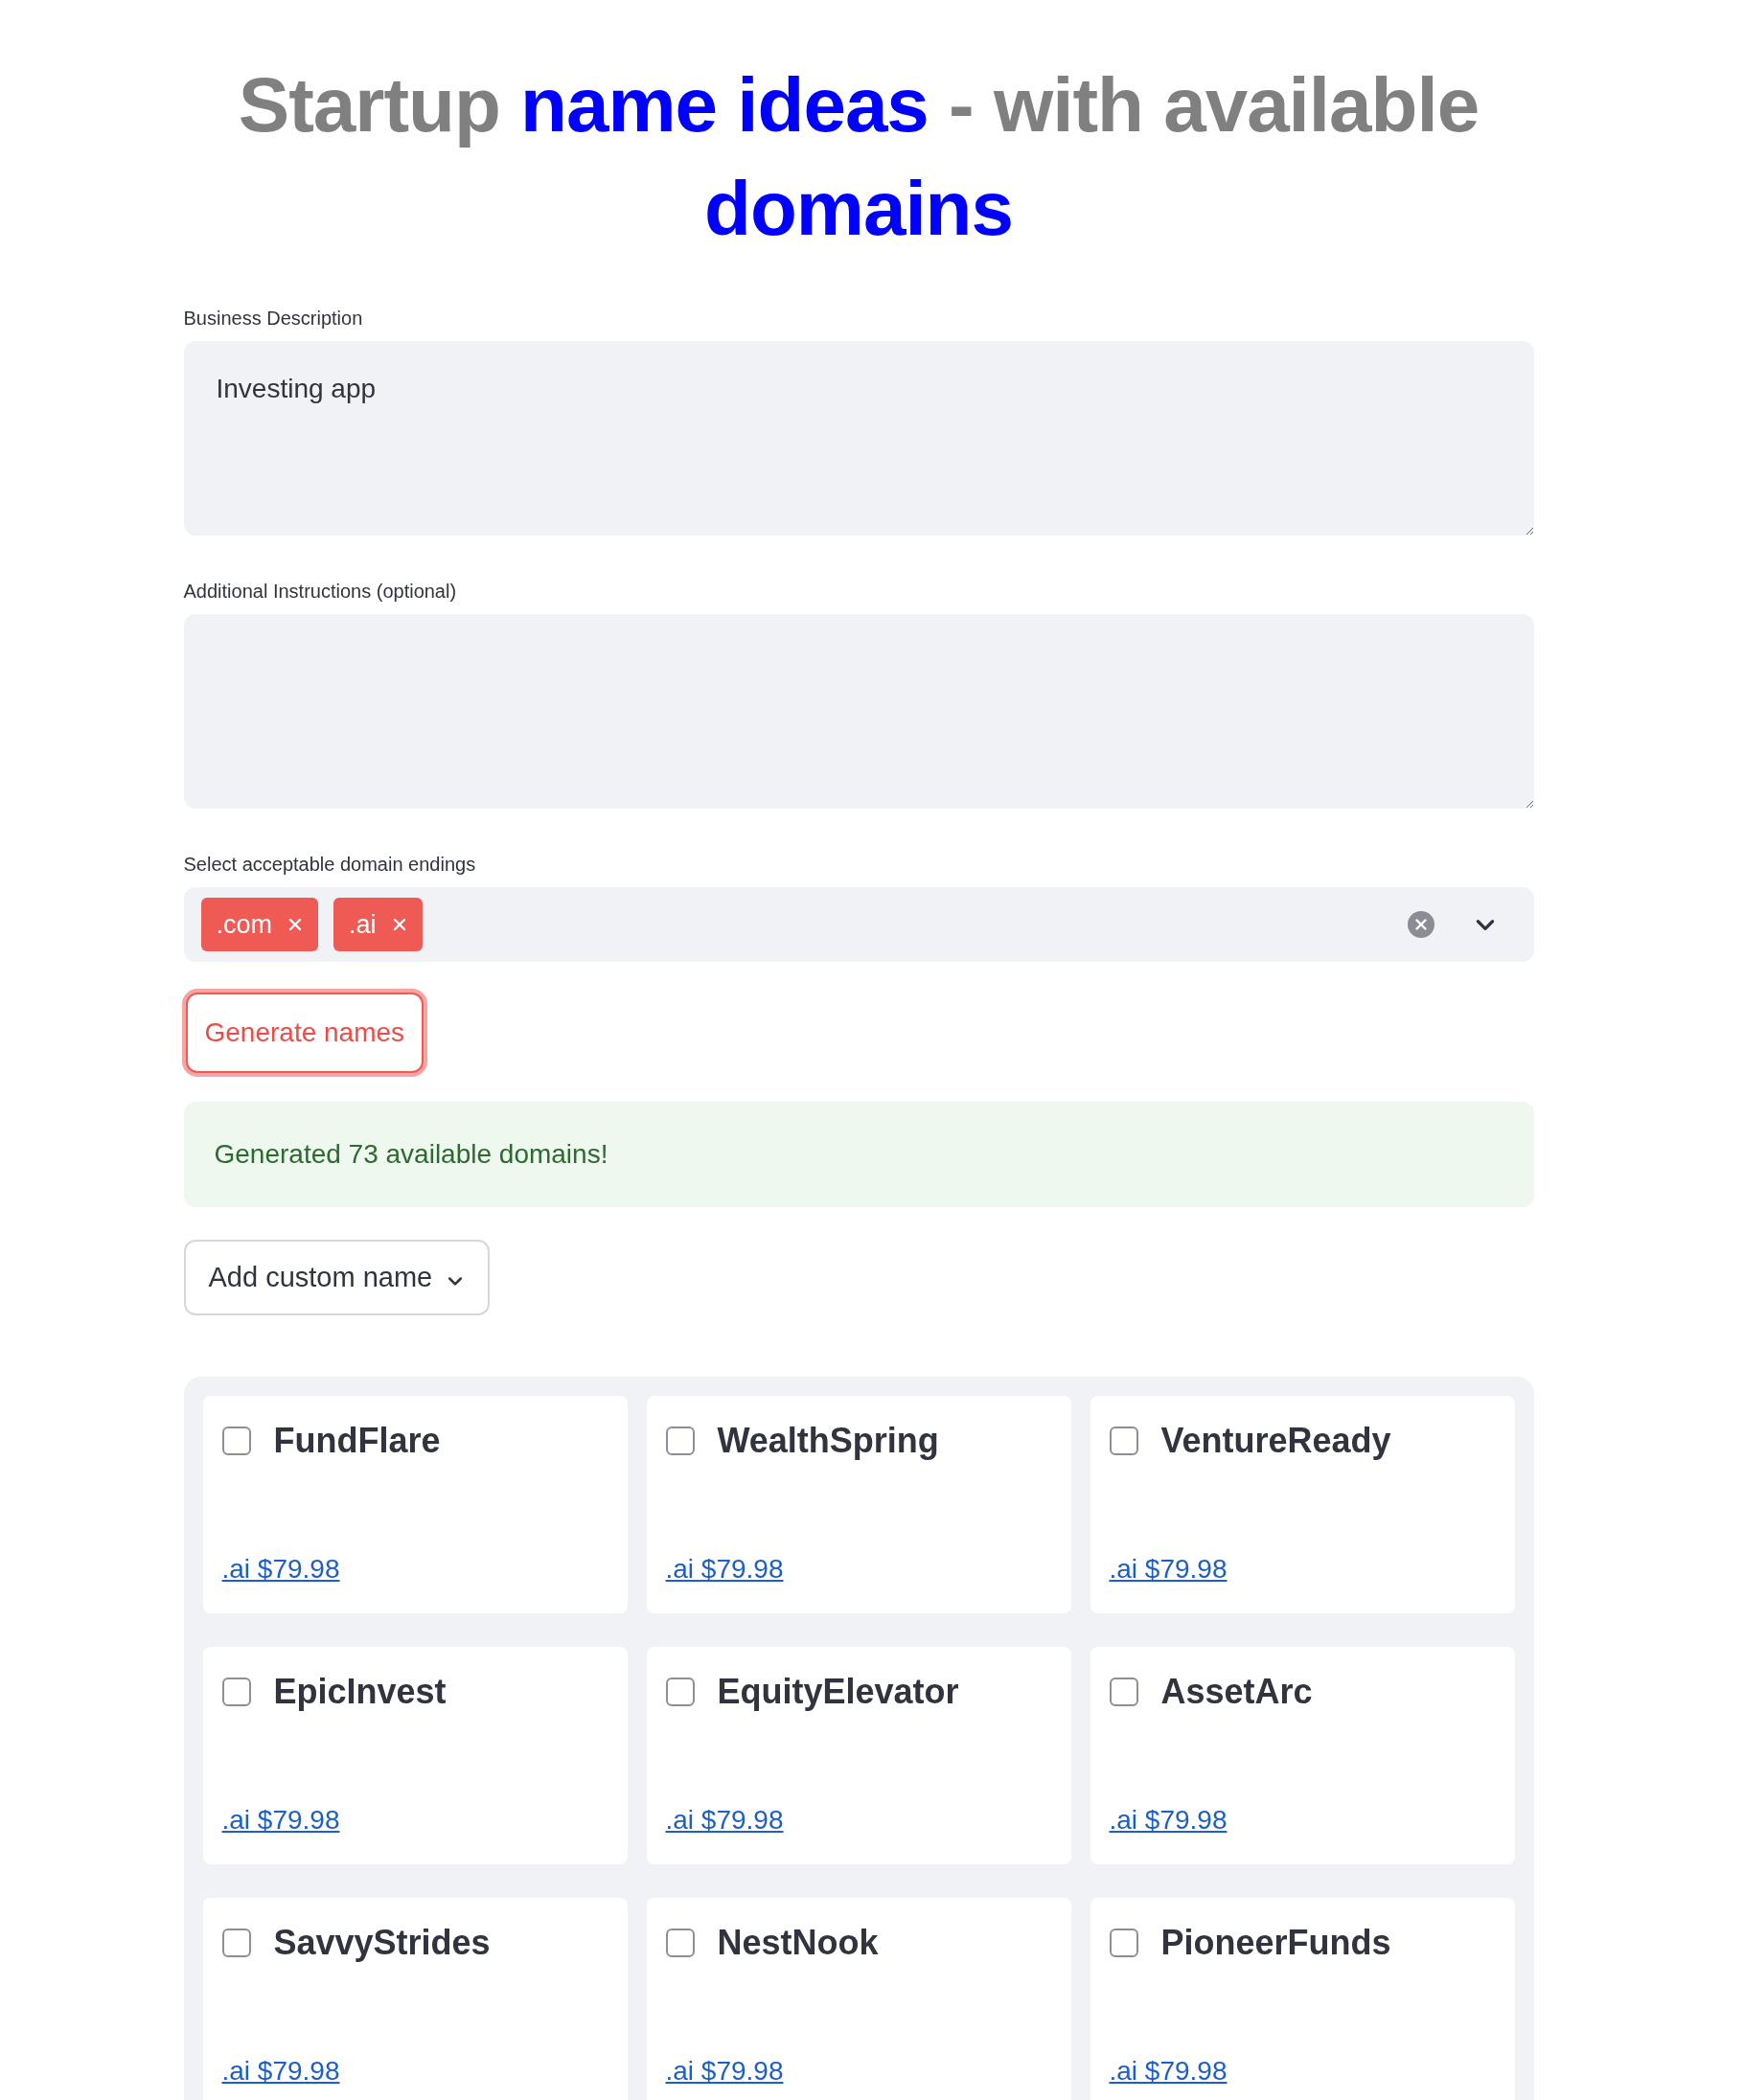 This screenshot has height=2100, width=1744. Describe the element at coordinates (259, 924) in the screenshot. I see `domain-tag: .com` at that location.